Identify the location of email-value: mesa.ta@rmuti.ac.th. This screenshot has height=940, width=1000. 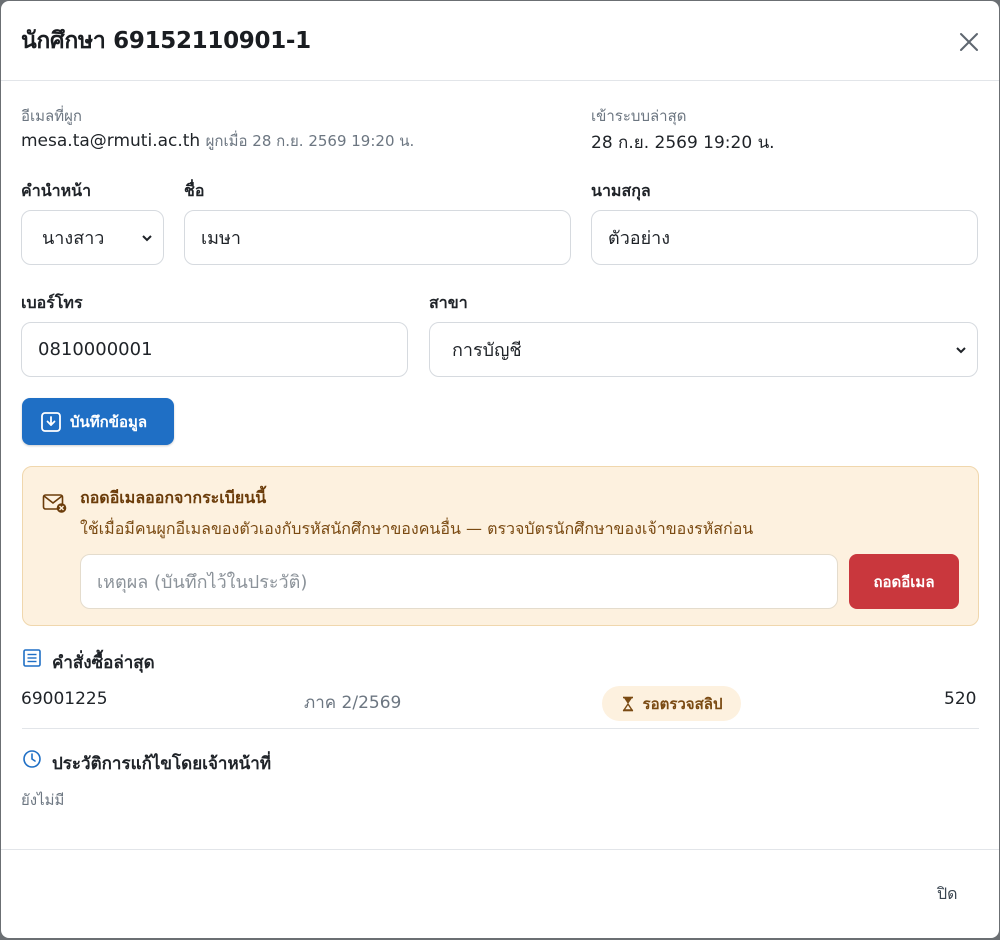
(111, 141).